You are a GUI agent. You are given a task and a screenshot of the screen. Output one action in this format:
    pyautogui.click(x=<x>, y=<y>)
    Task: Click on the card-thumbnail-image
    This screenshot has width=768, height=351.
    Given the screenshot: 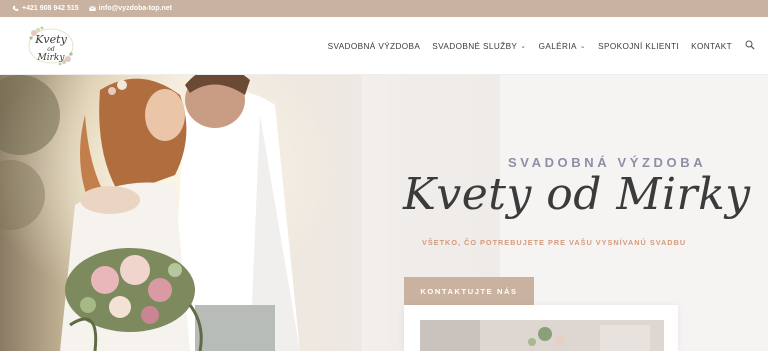 What is the action you would take?
    pyautogui.click(x=542, y=335)
    